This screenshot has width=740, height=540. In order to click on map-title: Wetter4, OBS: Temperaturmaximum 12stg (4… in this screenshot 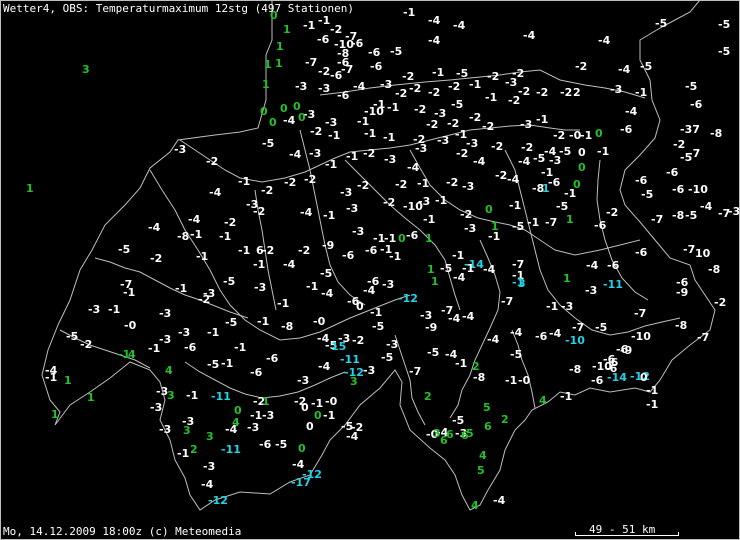, I will do `click(178, 8)`.